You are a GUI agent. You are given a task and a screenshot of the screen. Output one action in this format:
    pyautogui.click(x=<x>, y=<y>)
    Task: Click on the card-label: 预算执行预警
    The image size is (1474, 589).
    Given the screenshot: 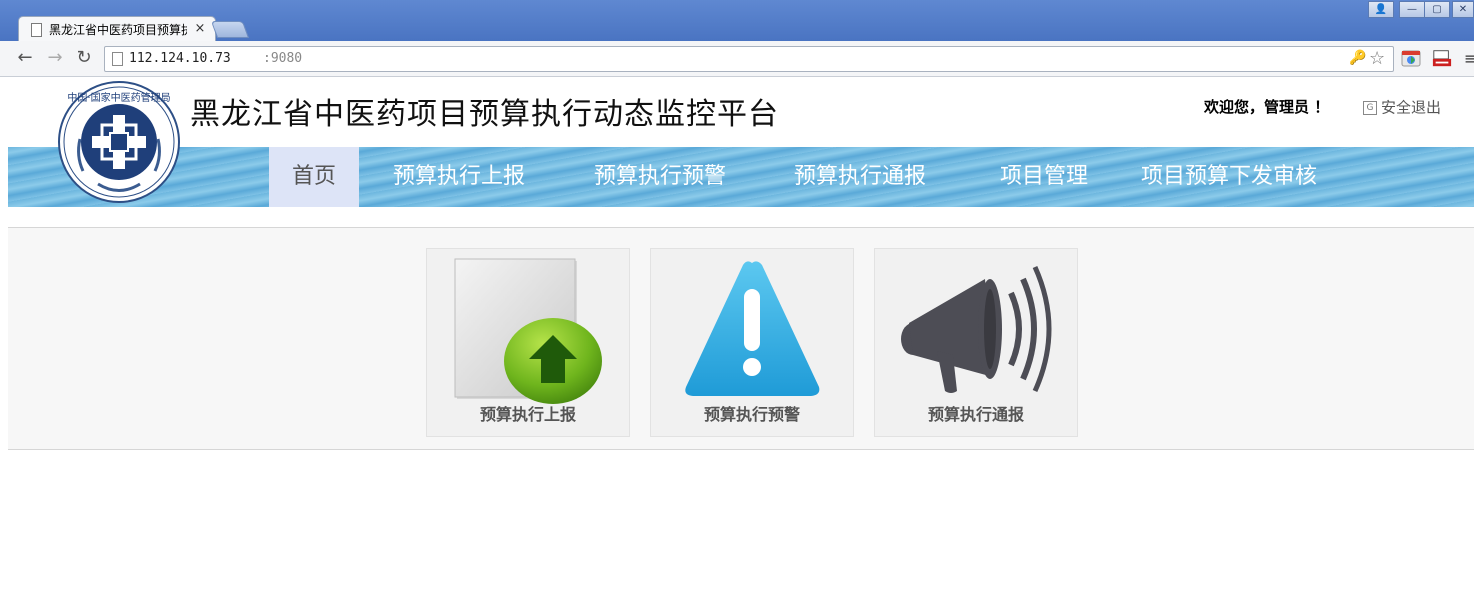 What is the action you would take?
    pyautogui.click(x=751, y=414)
    